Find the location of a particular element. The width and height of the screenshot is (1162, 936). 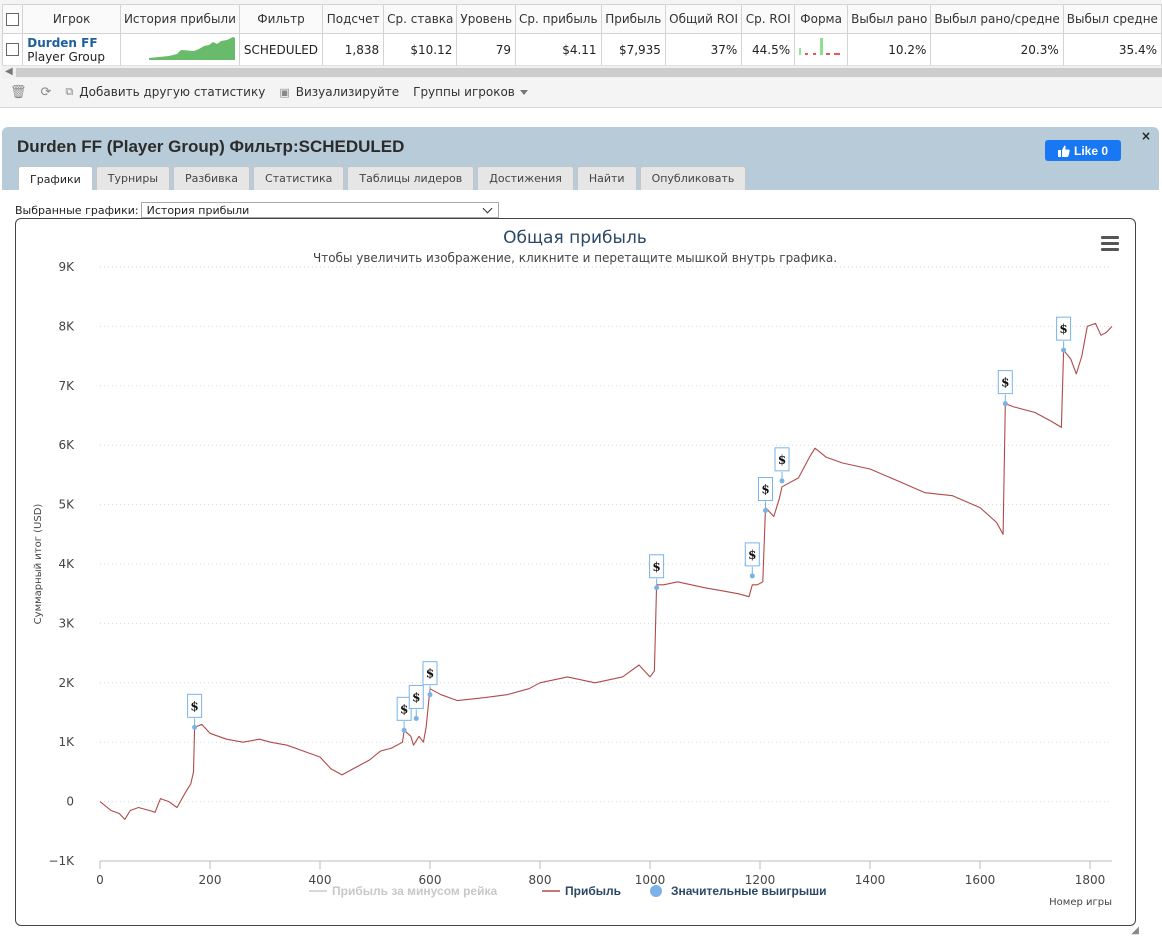

visualize-label: Визуализируйте is located at coordinates (347, 92).